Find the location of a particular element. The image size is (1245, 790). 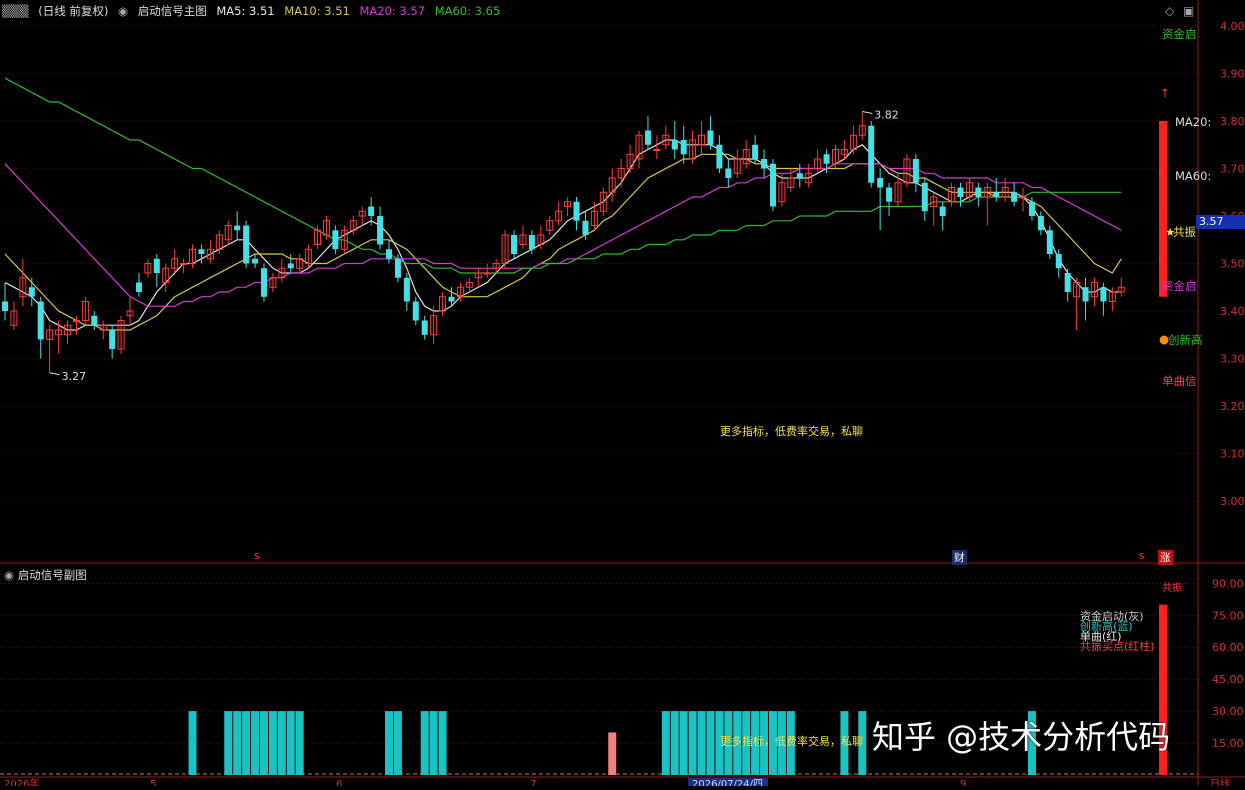

sub-ytick-label: 75.00 is located at coordinates (1228, 615).